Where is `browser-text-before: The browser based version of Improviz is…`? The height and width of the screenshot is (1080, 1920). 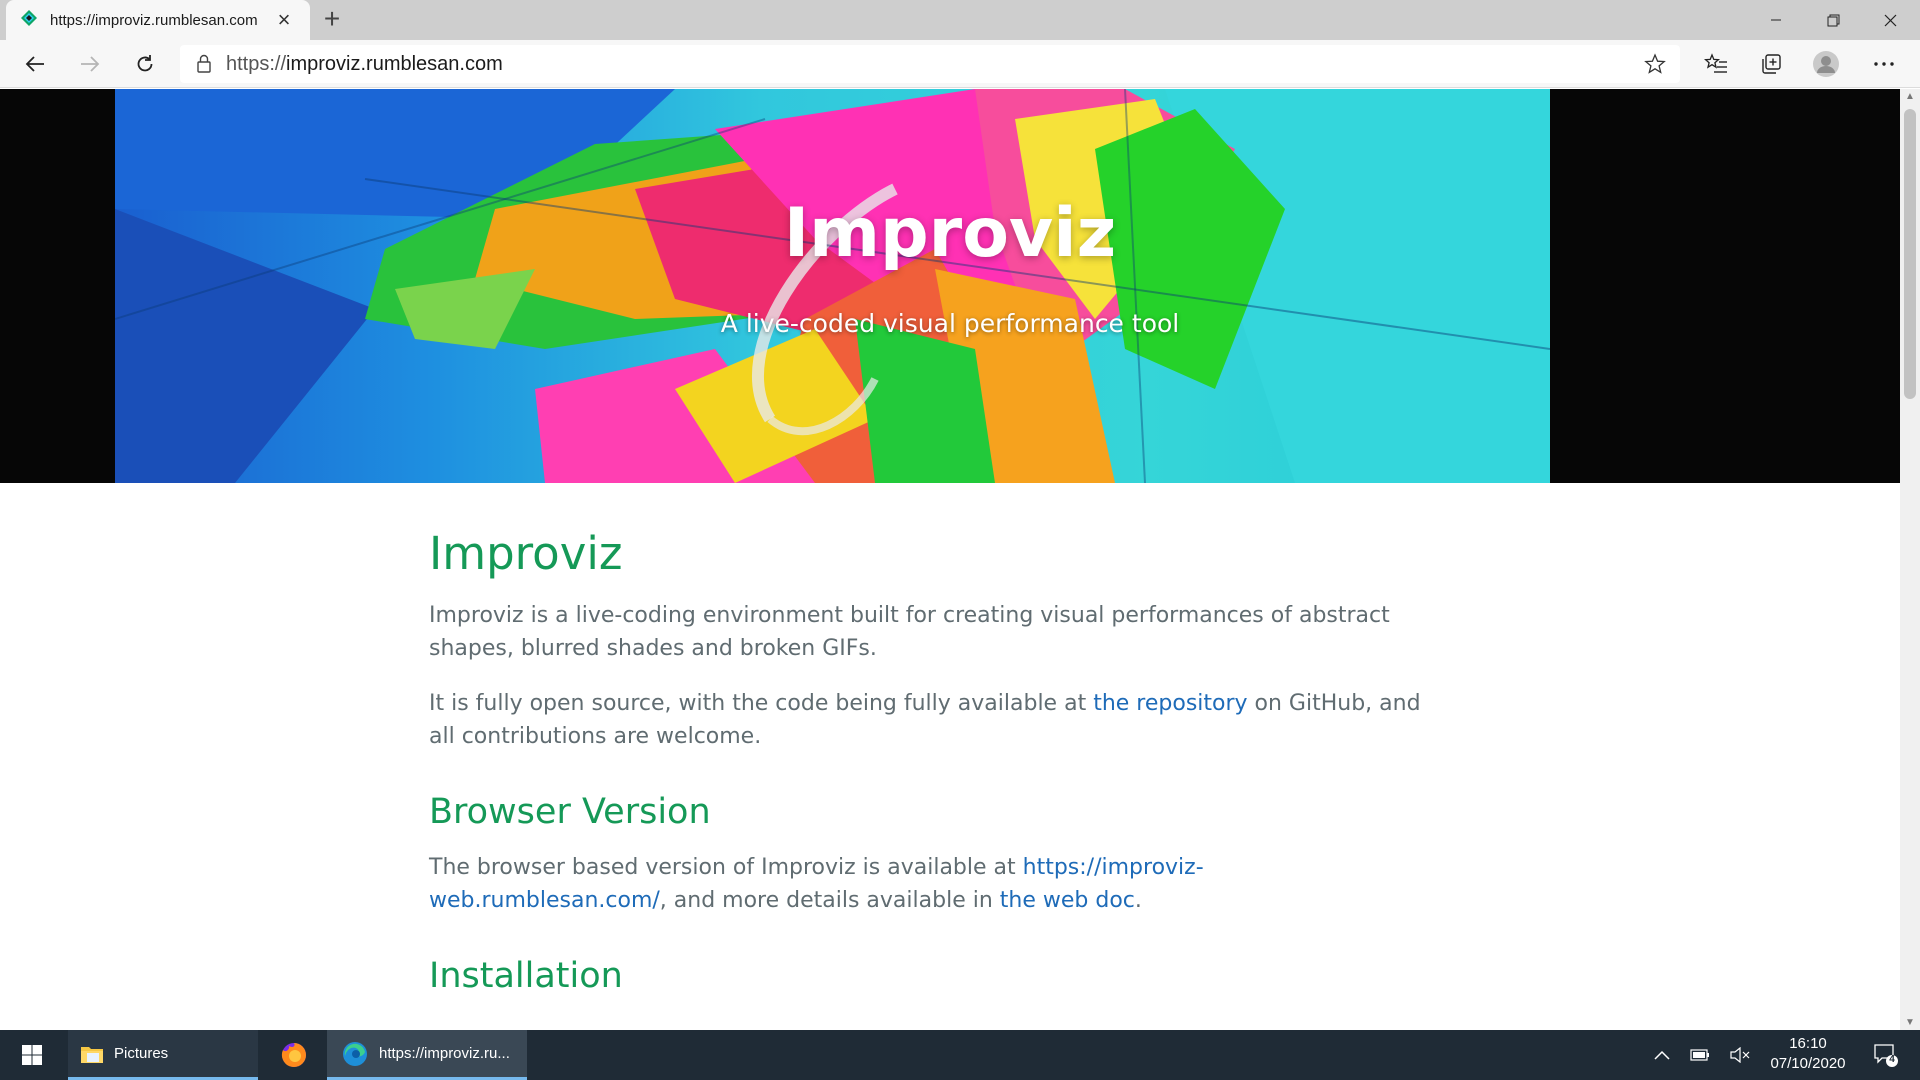
browser-text-before: The browser based version of Improviz is… is located at coordinates (726, 867).